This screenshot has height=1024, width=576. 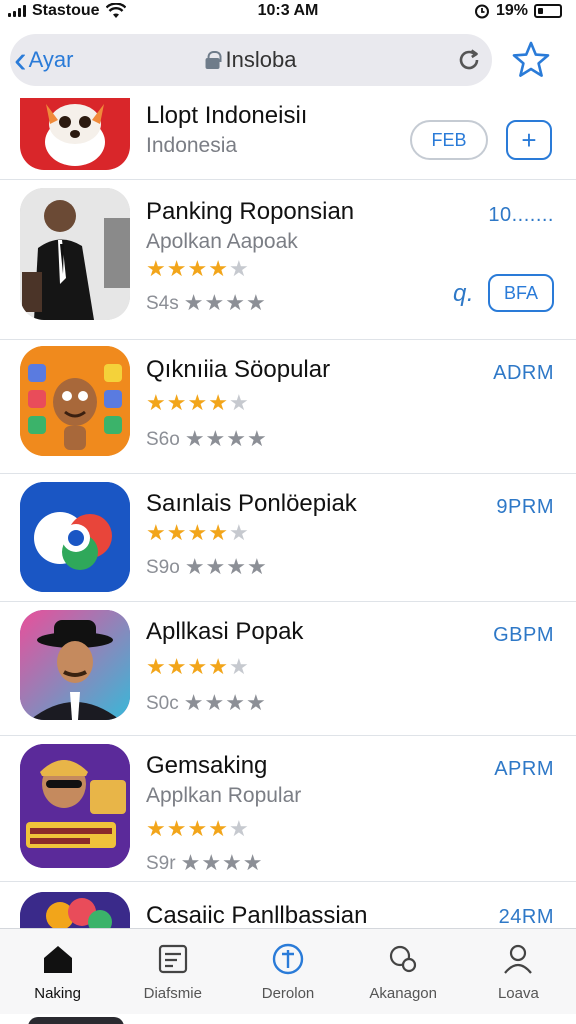 What do you see at coordinates (162, 703) in the screenshot?
I see `rating-label: S0c` at bounding box center [162, 703].